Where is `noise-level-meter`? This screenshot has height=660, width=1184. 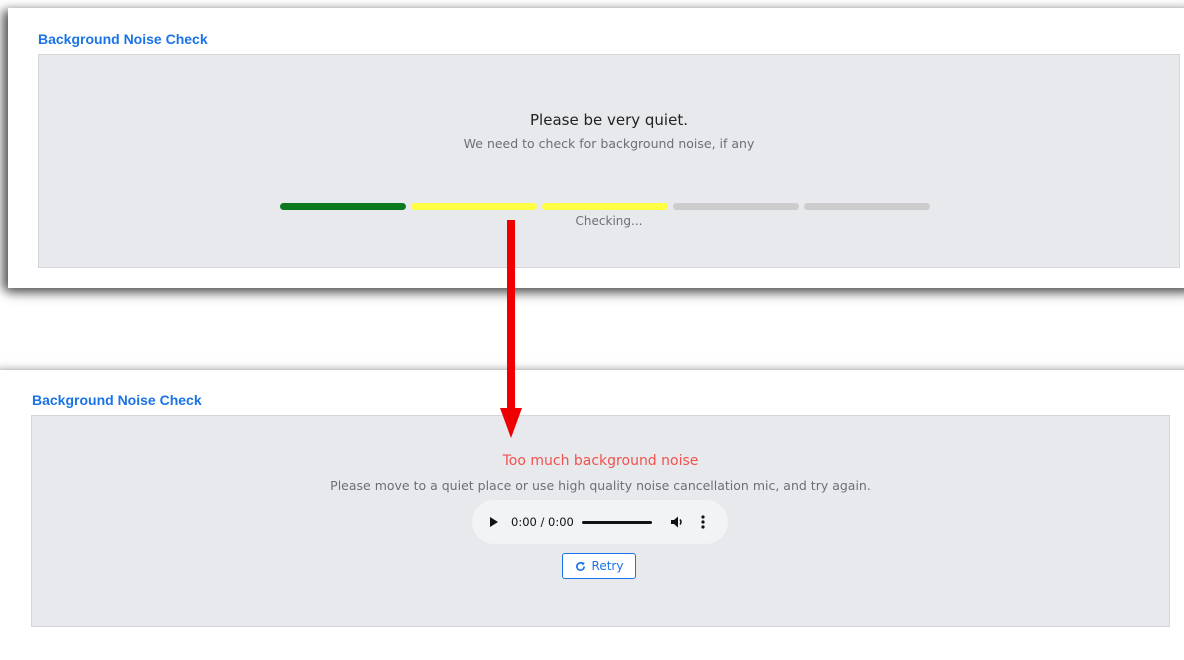
noise-level-meter is located at coordinates (607, 207).